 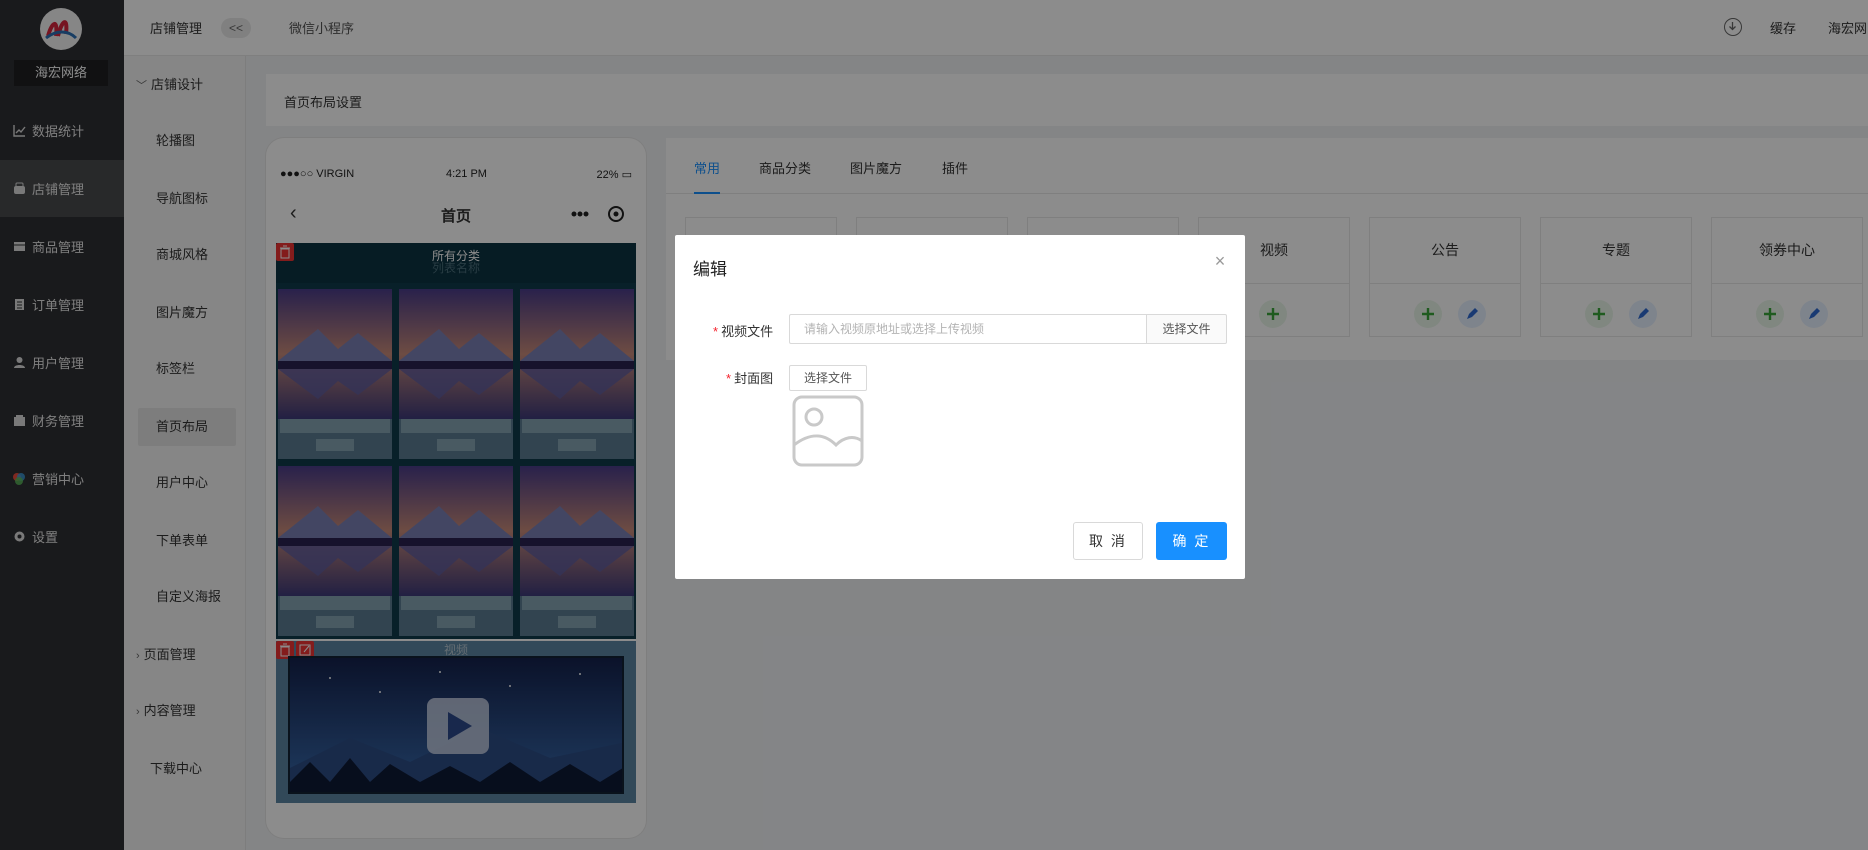 I want to click on cover-image-label: * 封面图, so click(x=750, y=378).